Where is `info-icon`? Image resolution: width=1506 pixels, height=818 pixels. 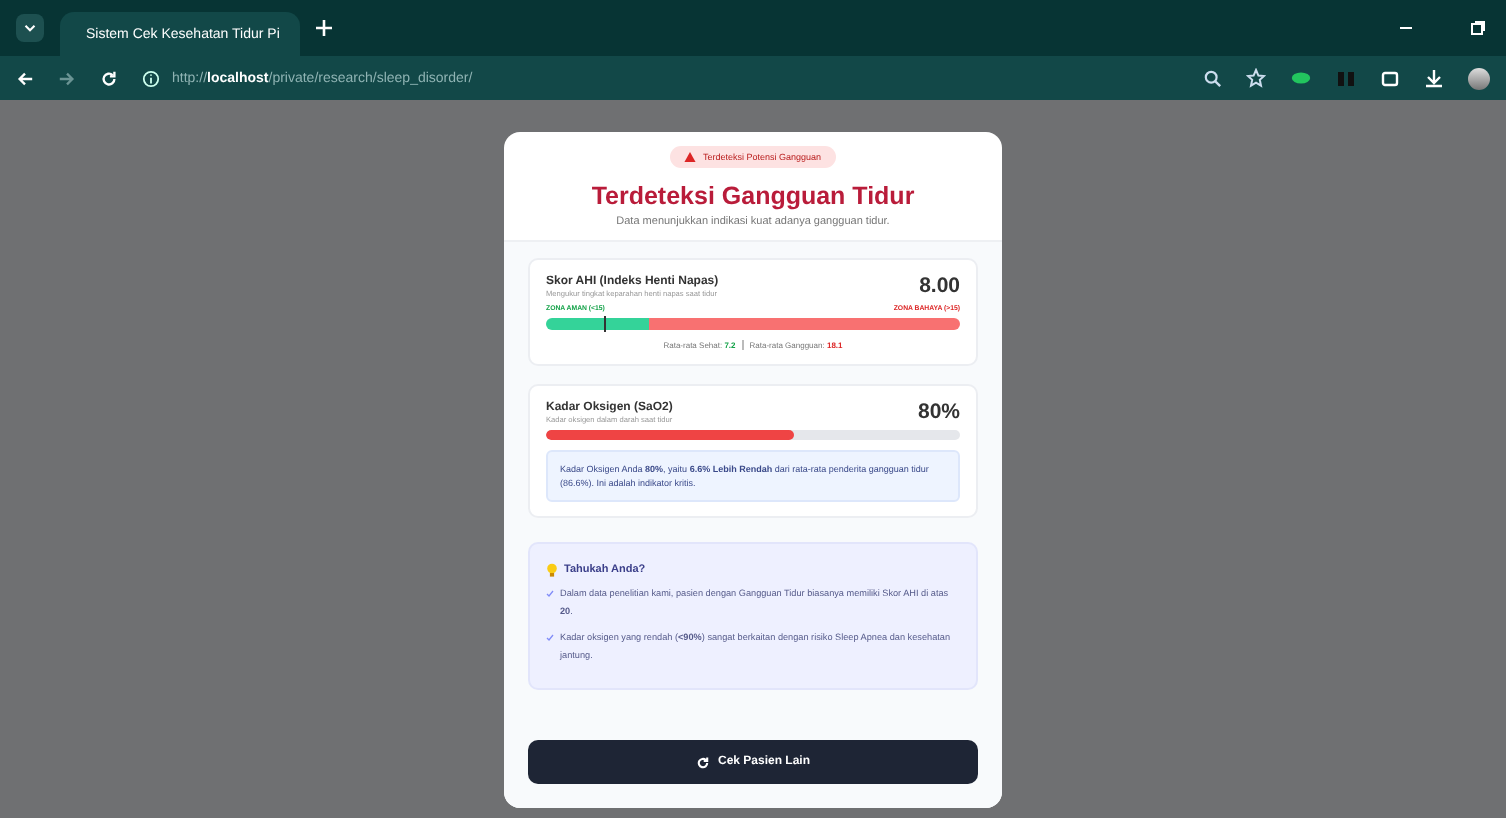 info-icon is located at coordinates (151, 78).